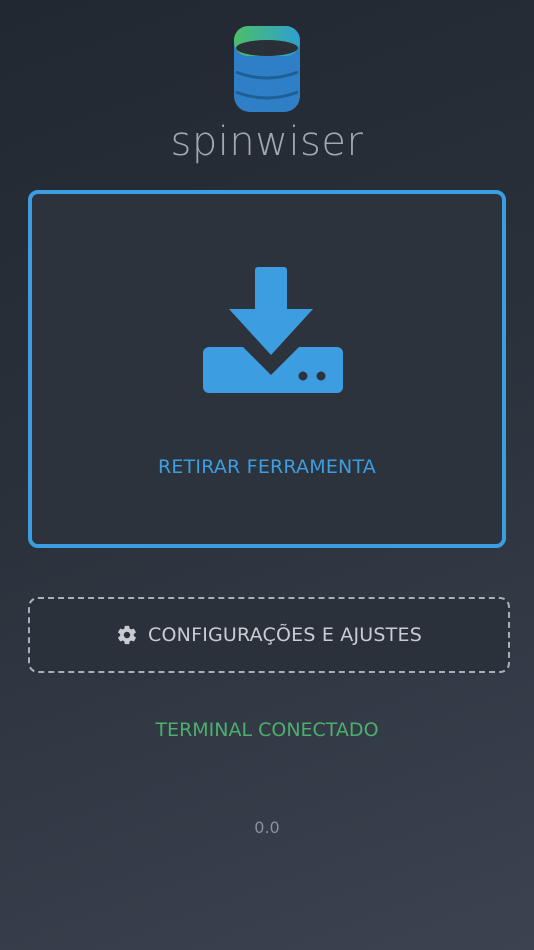 The image size is (534, 950). I want to click on database-stack-icon, so click(267, 69).